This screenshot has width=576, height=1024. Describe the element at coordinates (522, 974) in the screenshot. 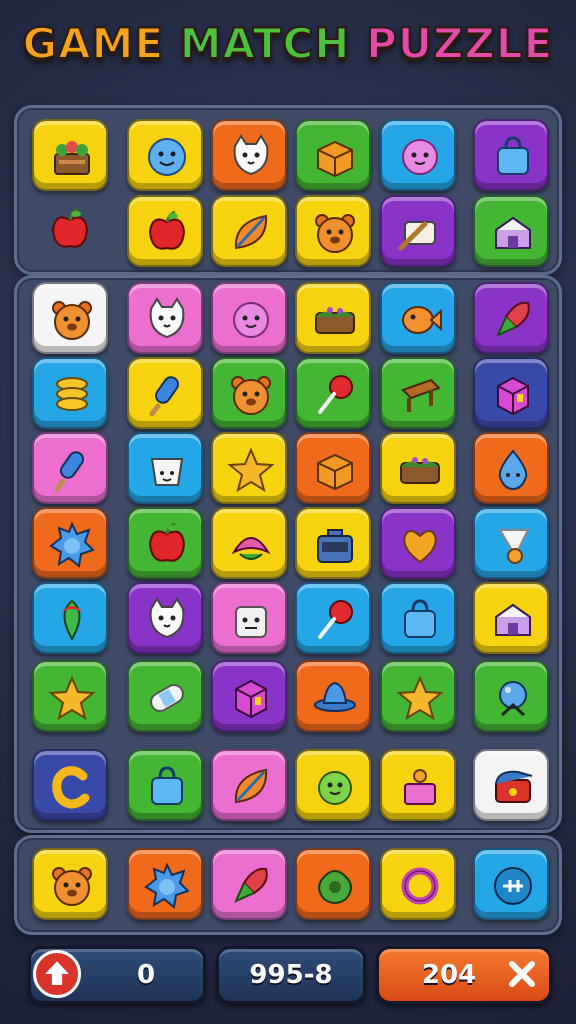

I see `close-icon` at that location.